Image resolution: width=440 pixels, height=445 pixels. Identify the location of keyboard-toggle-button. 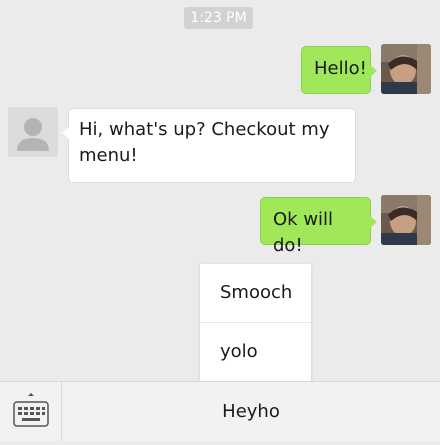
(31, 411).